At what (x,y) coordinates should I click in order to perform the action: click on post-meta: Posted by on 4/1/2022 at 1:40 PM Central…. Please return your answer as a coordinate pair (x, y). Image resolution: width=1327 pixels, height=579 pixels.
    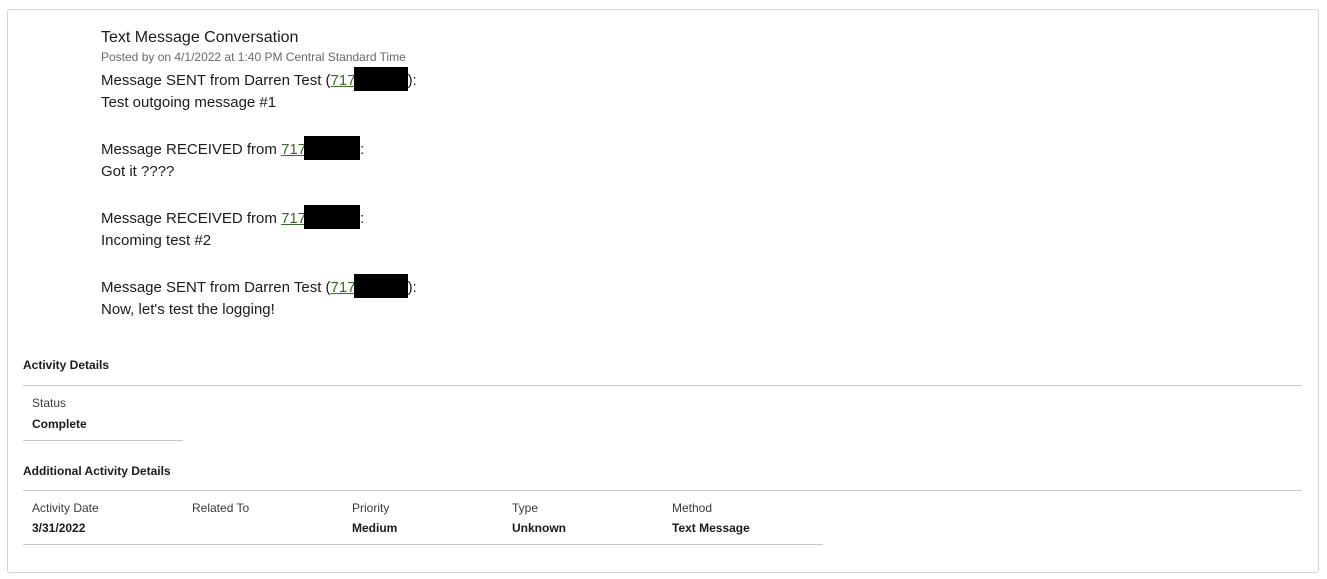
    Looking at the image, I should click on (253, 57).